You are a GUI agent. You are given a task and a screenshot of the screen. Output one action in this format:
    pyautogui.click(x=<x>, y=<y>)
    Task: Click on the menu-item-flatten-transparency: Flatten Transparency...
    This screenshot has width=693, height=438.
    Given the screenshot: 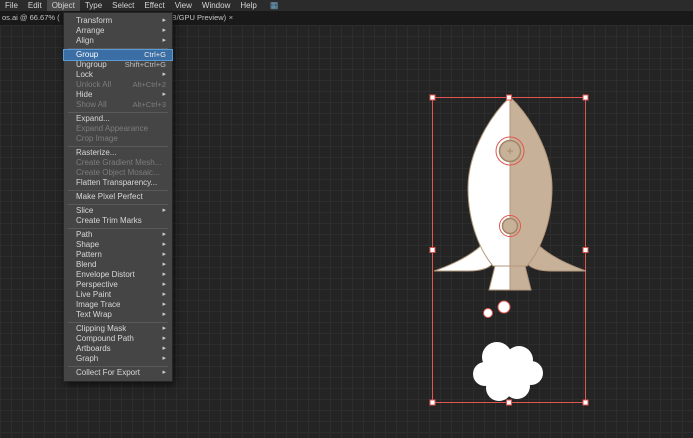 What is the action you would take?
    pyautogui.click(x=118, y=183)
    